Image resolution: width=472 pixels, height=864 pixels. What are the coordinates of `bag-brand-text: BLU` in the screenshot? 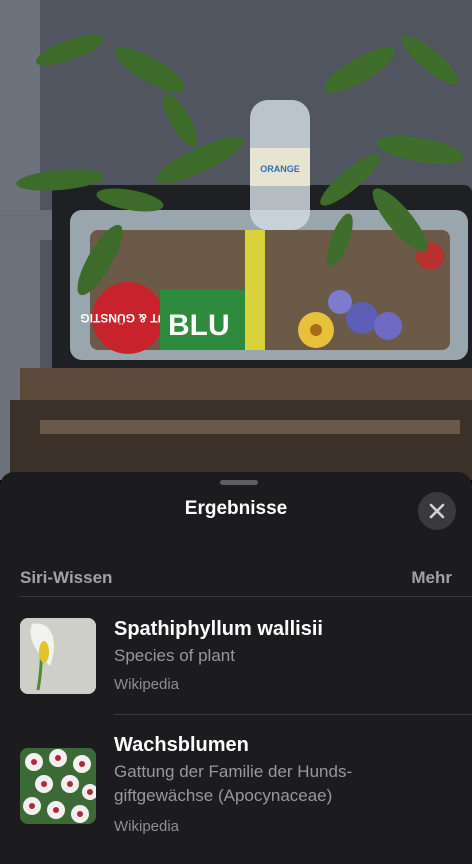 It's located at (199, 325).